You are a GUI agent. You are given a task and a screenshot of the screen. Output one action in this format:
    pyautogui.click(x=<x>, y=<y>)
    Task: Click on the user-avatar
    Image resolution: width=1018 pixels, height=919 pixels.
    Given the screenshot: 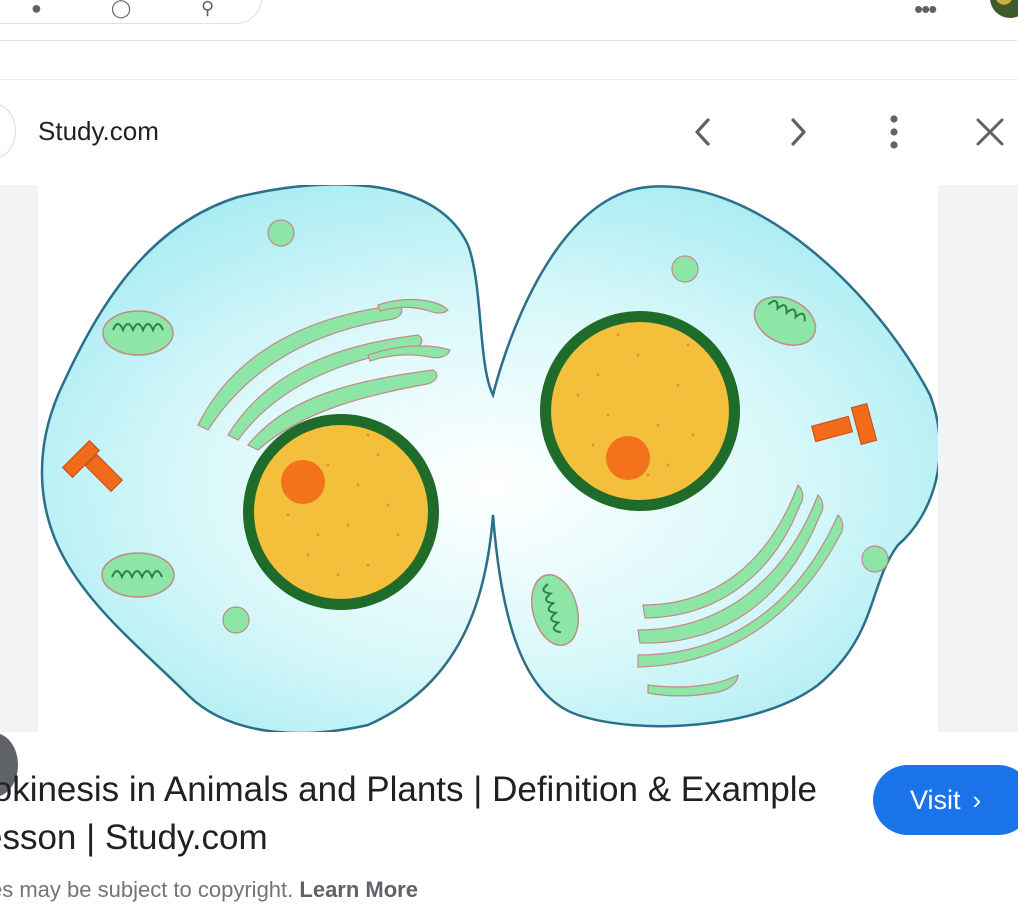 What is the action you would take?
    pyautogui.click(x=1004, y=9)
    